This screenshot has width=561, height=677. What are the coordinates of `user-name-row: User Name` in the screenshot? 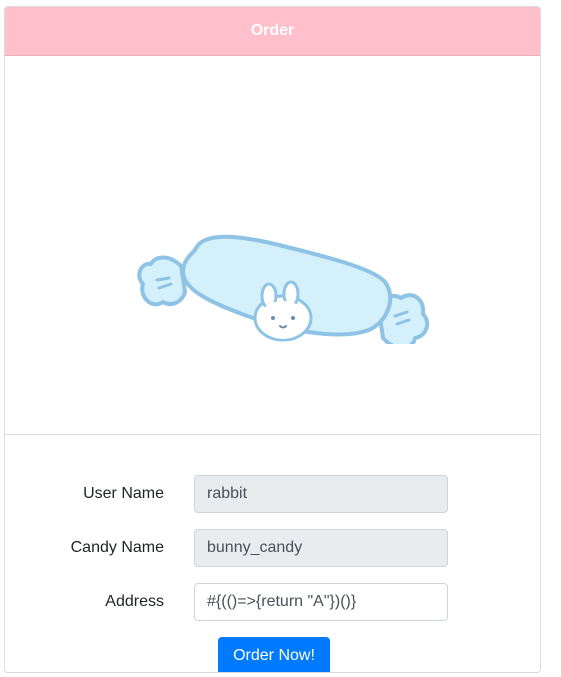 It's located at (272, 494).